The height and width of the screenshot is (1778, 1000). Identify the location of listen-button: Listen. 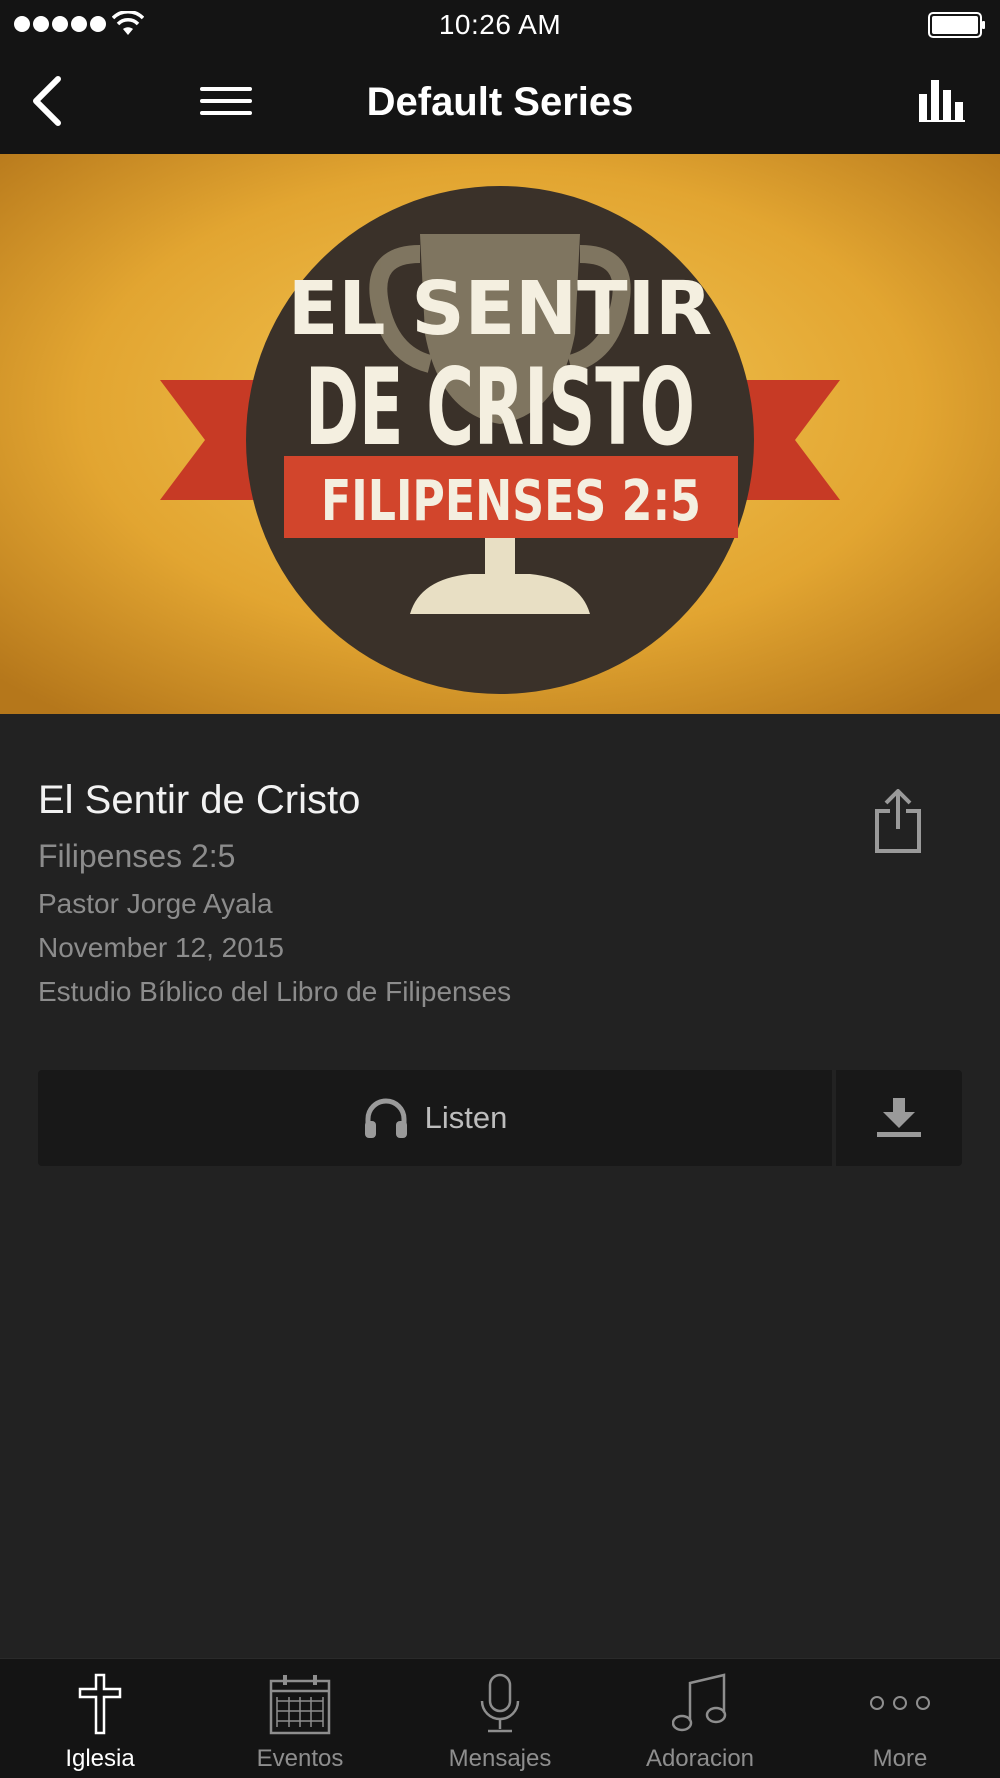
(435, 1118).